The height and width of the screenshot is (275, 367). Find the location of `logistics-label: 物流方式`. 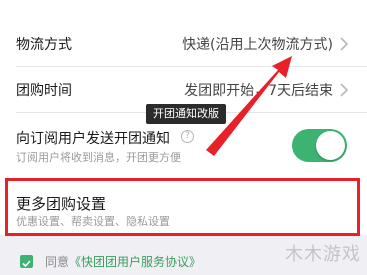

logistics-label: 物流方式 is located at coordinates (44, 45).